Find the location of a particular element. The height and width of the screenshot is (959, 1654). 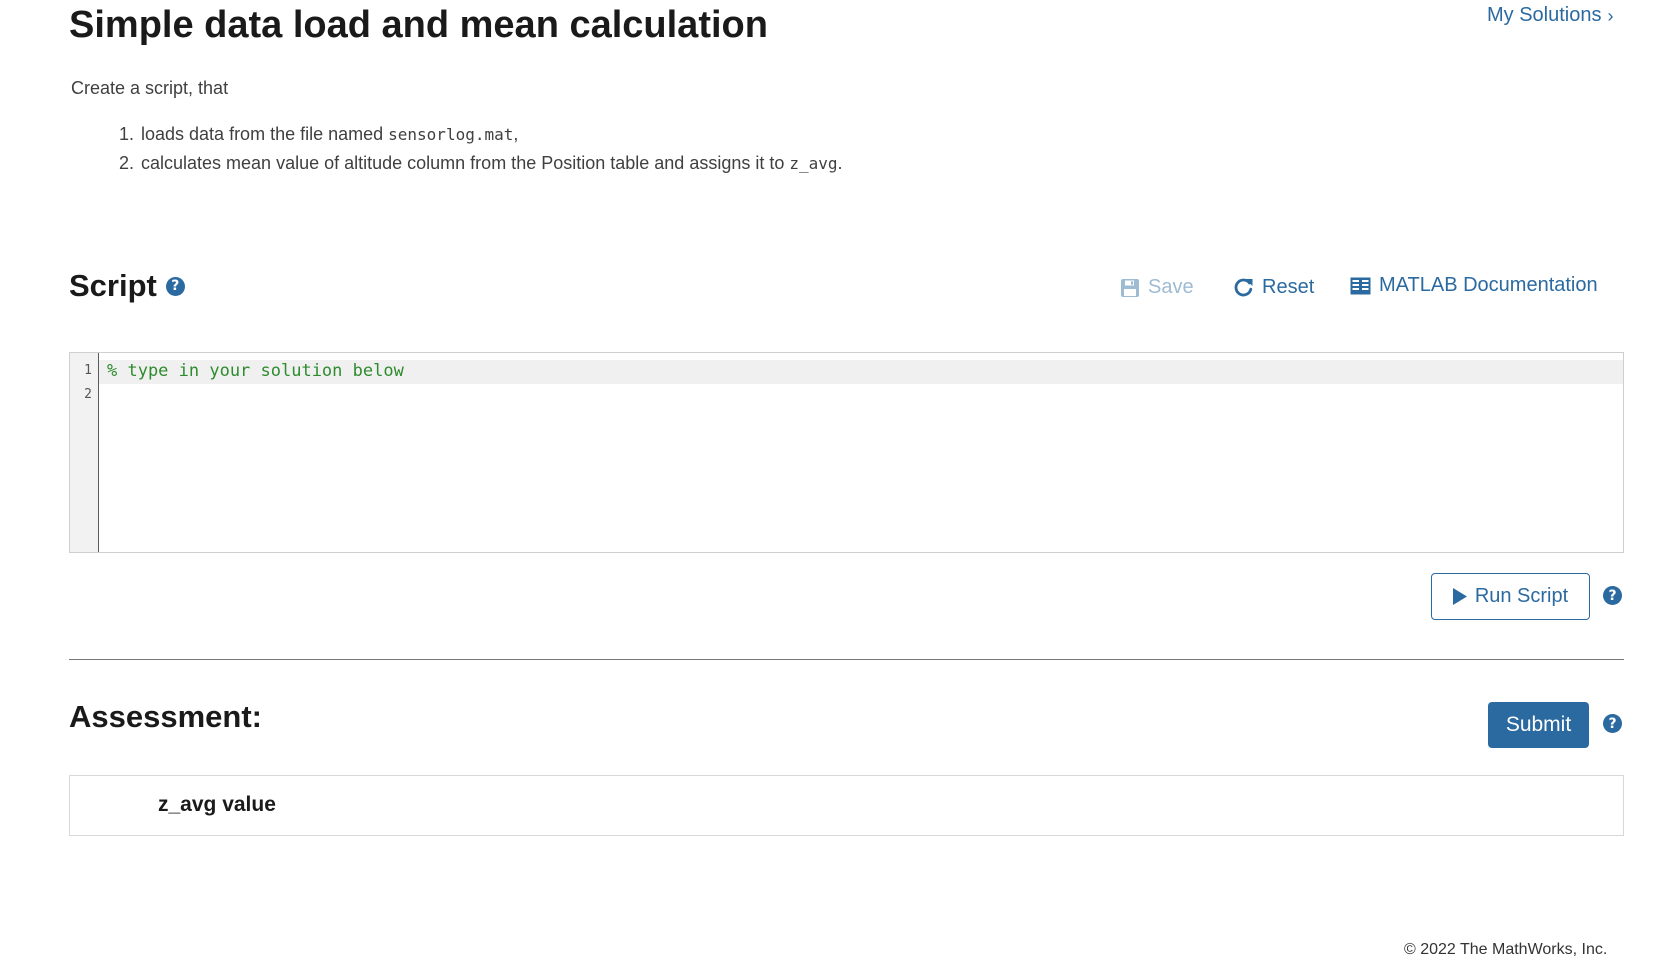

step-code: sensorlog.mat is located at coordinates (451, 134).